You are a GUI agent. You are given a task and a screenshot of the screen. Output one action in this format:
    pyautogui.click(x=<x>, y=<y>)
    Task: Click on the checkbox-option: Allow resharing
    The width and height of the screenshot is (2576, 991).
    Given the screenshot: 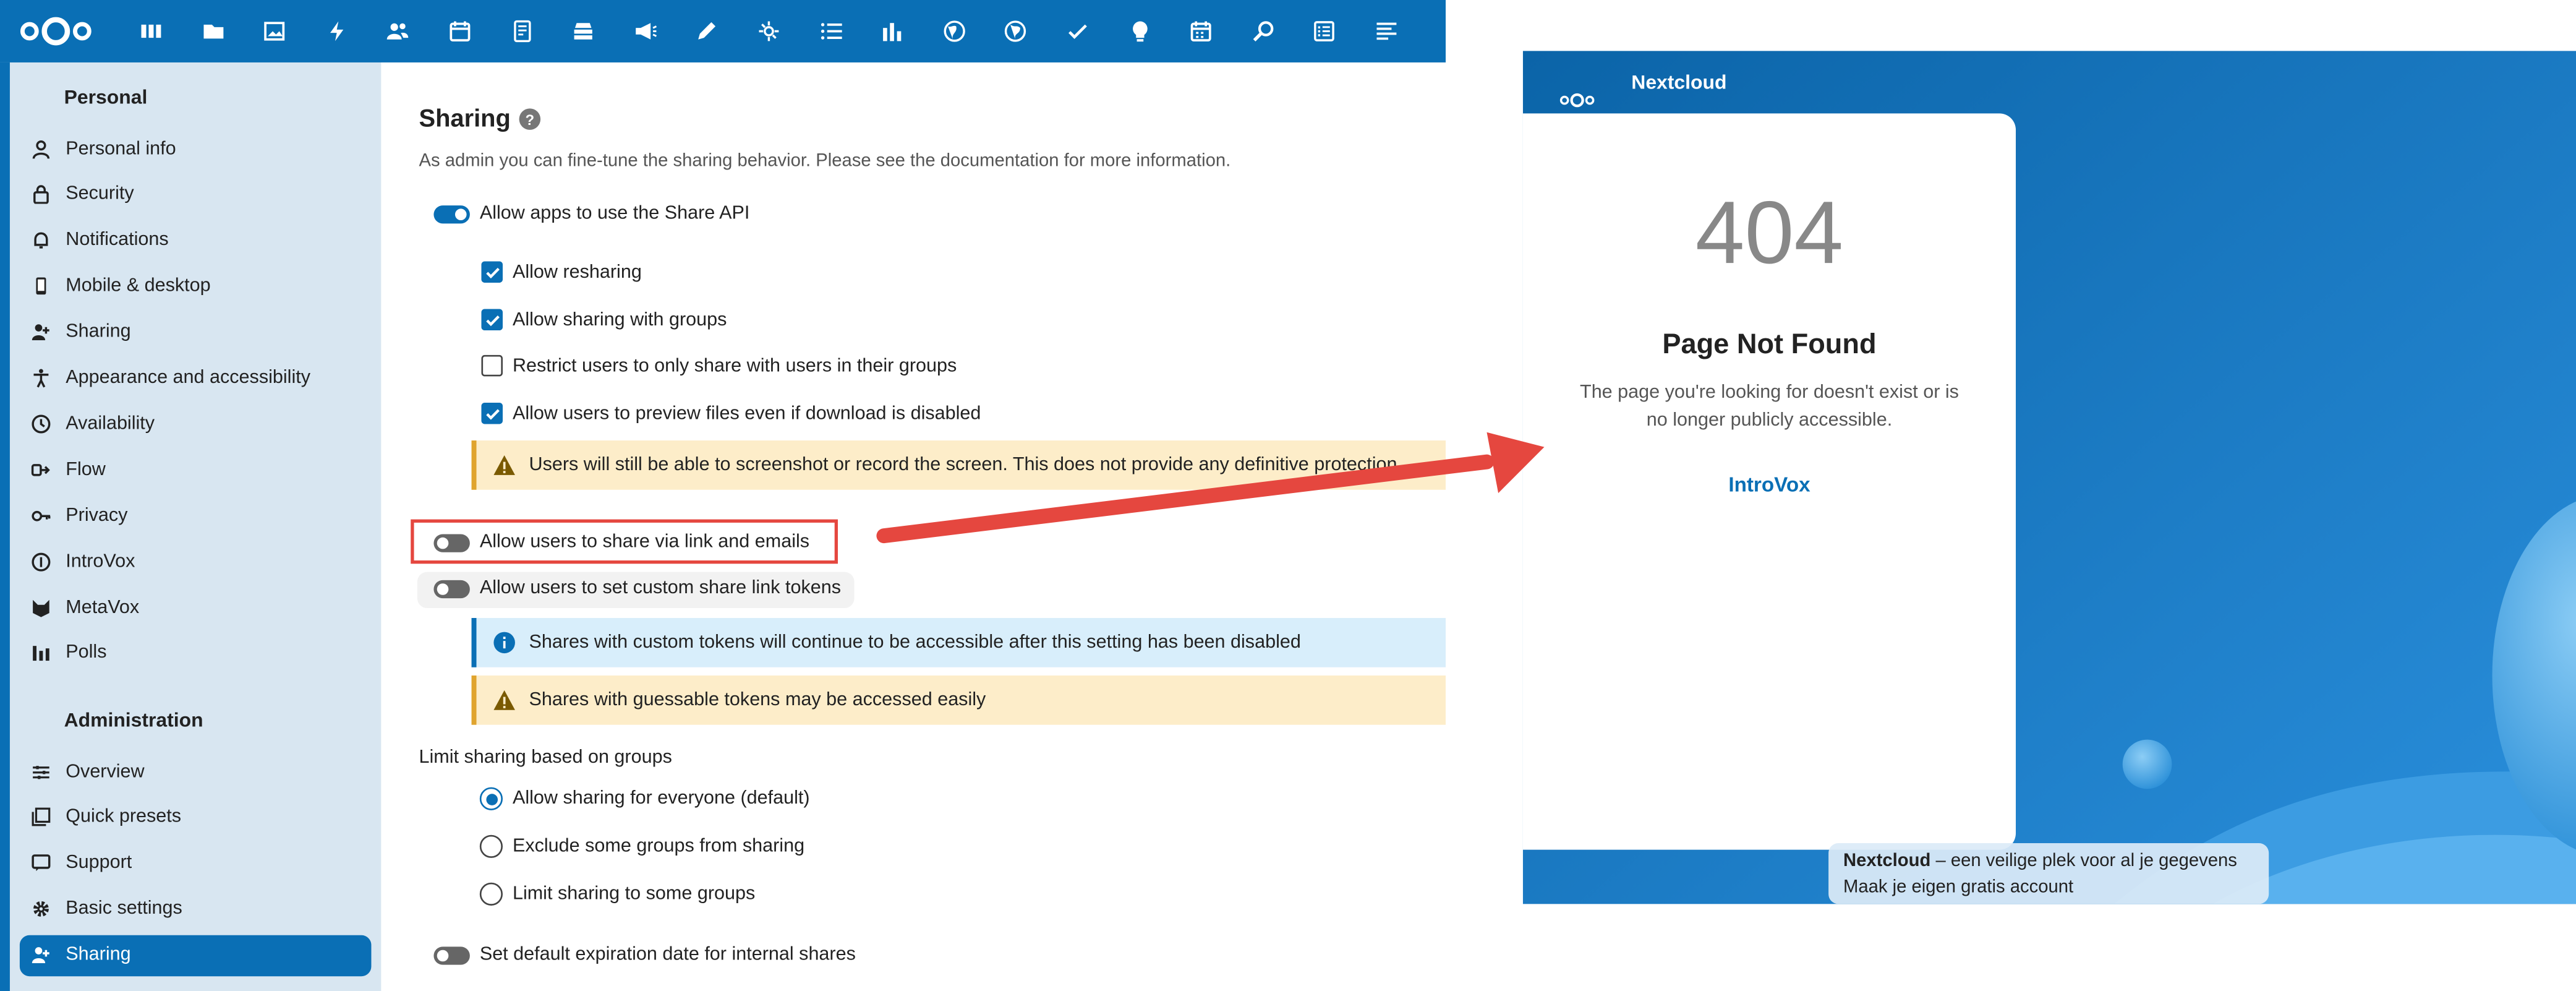 What is the action you would take?
    pyautogui.click(x=561, y=272)
    